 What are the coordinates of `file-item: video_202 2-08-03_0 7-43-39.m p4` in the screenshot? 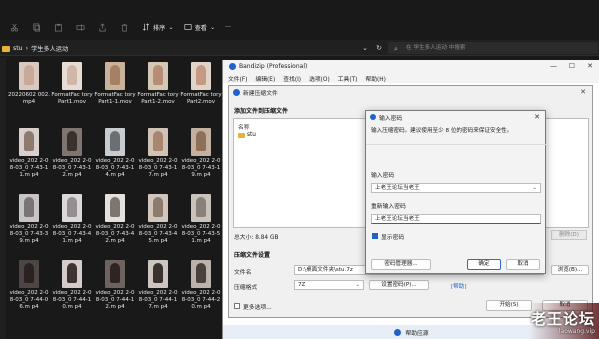 It's located at (29, 220).